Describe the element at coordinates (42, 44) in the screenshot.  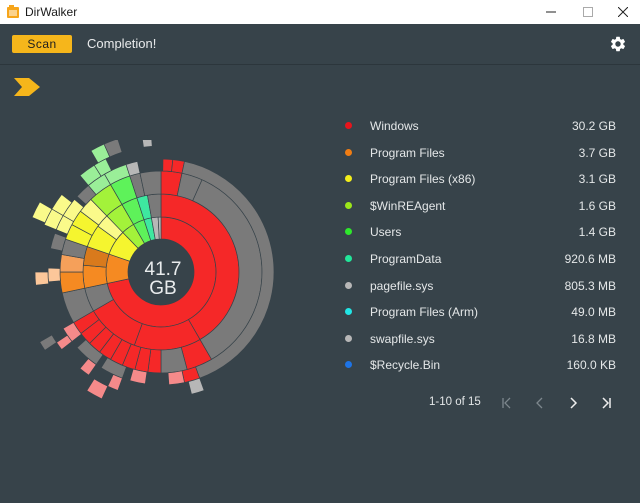
I see `scan-button: Scan` at that location.